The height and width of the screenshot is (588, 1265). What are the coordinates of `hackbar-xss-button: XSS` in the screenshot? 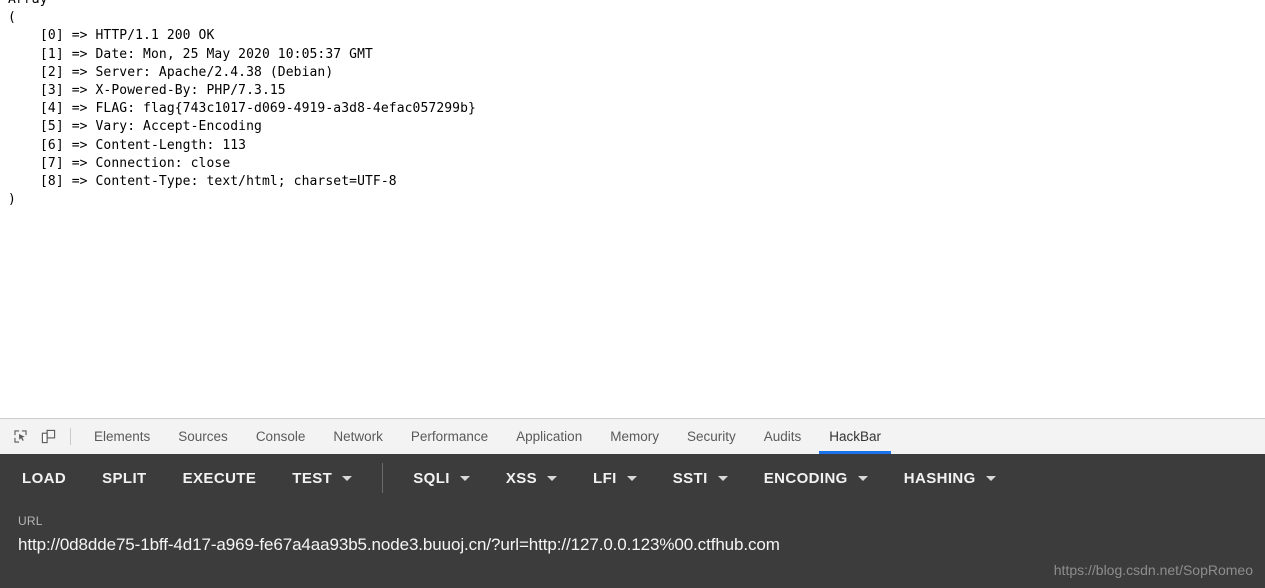 It's located at (531, 478).